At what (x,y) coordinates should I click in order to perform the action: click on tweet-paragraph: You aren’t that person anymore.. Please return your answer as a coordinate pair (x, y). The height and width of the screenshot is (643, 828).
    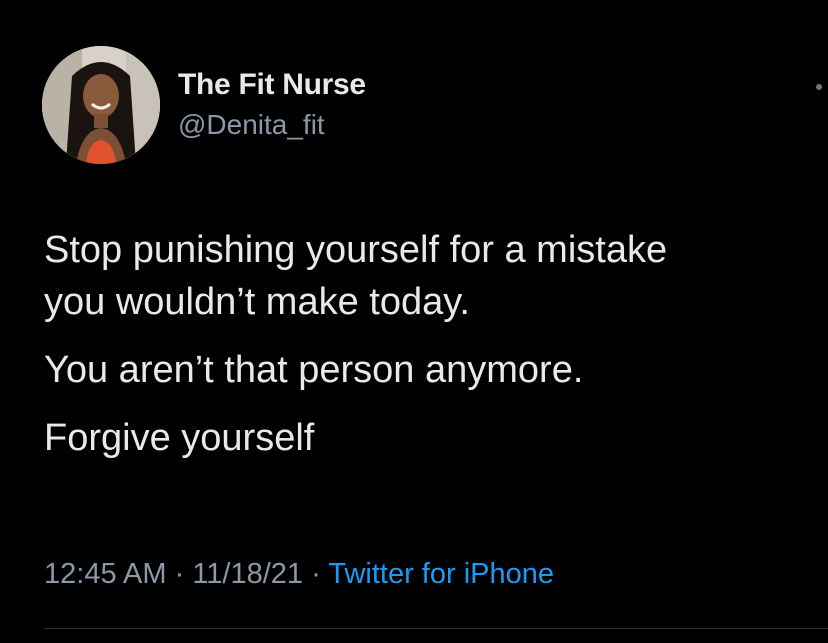
    Looking at the image, I should click on (314, 370).